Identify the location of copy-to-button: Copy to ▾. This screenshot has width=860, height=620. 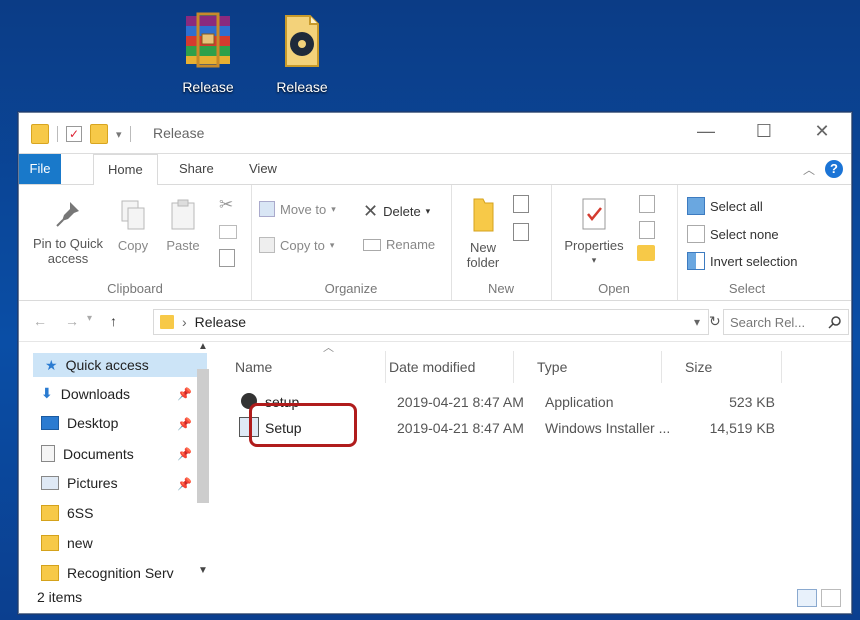
(296, 245).